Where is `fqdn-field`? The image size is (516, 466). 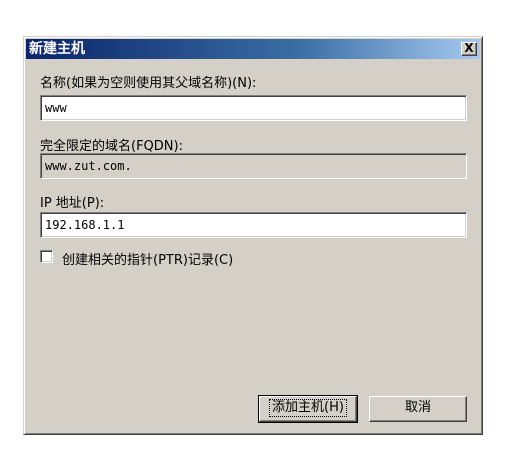
fqdn-field is located at coordinates (253, 166).